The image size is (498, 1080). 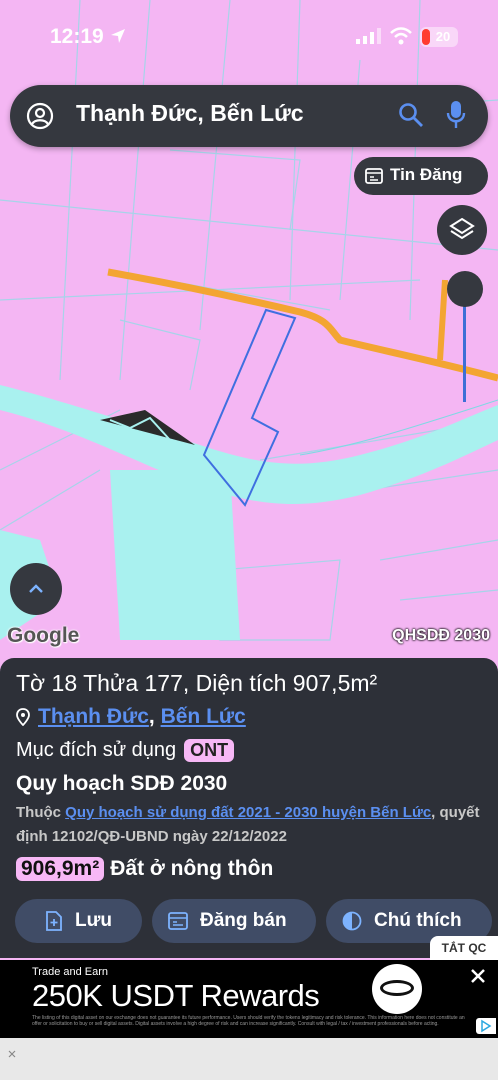 I want to click on cellular-signal-icon, so click(x=368, y=36).